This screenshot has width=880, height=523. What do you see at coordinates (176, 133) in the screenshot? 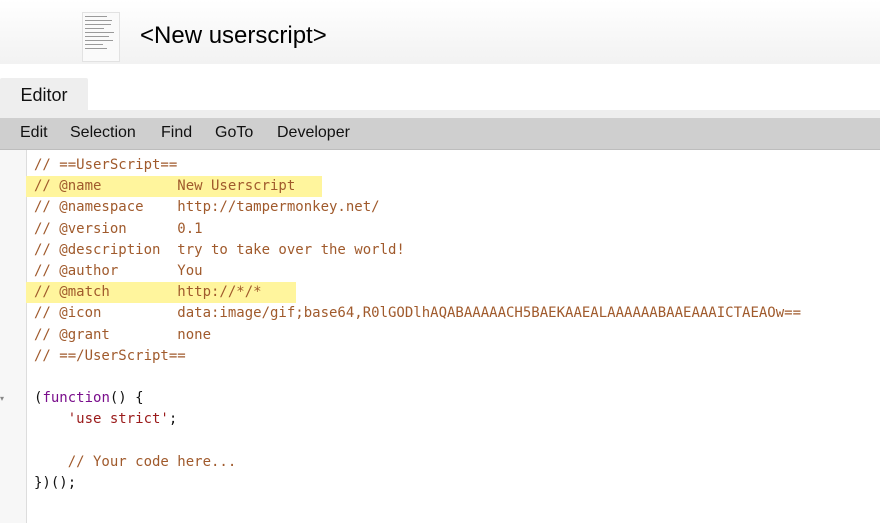
I see `menu-find: Find` at bounding box center [176, 133].